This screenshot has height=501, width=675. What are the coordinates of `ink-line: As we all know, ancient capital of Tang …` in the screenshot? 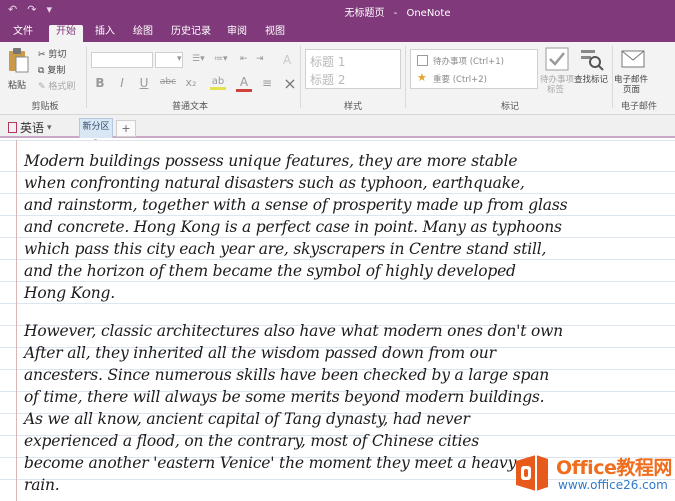 It's located at (247, 419).